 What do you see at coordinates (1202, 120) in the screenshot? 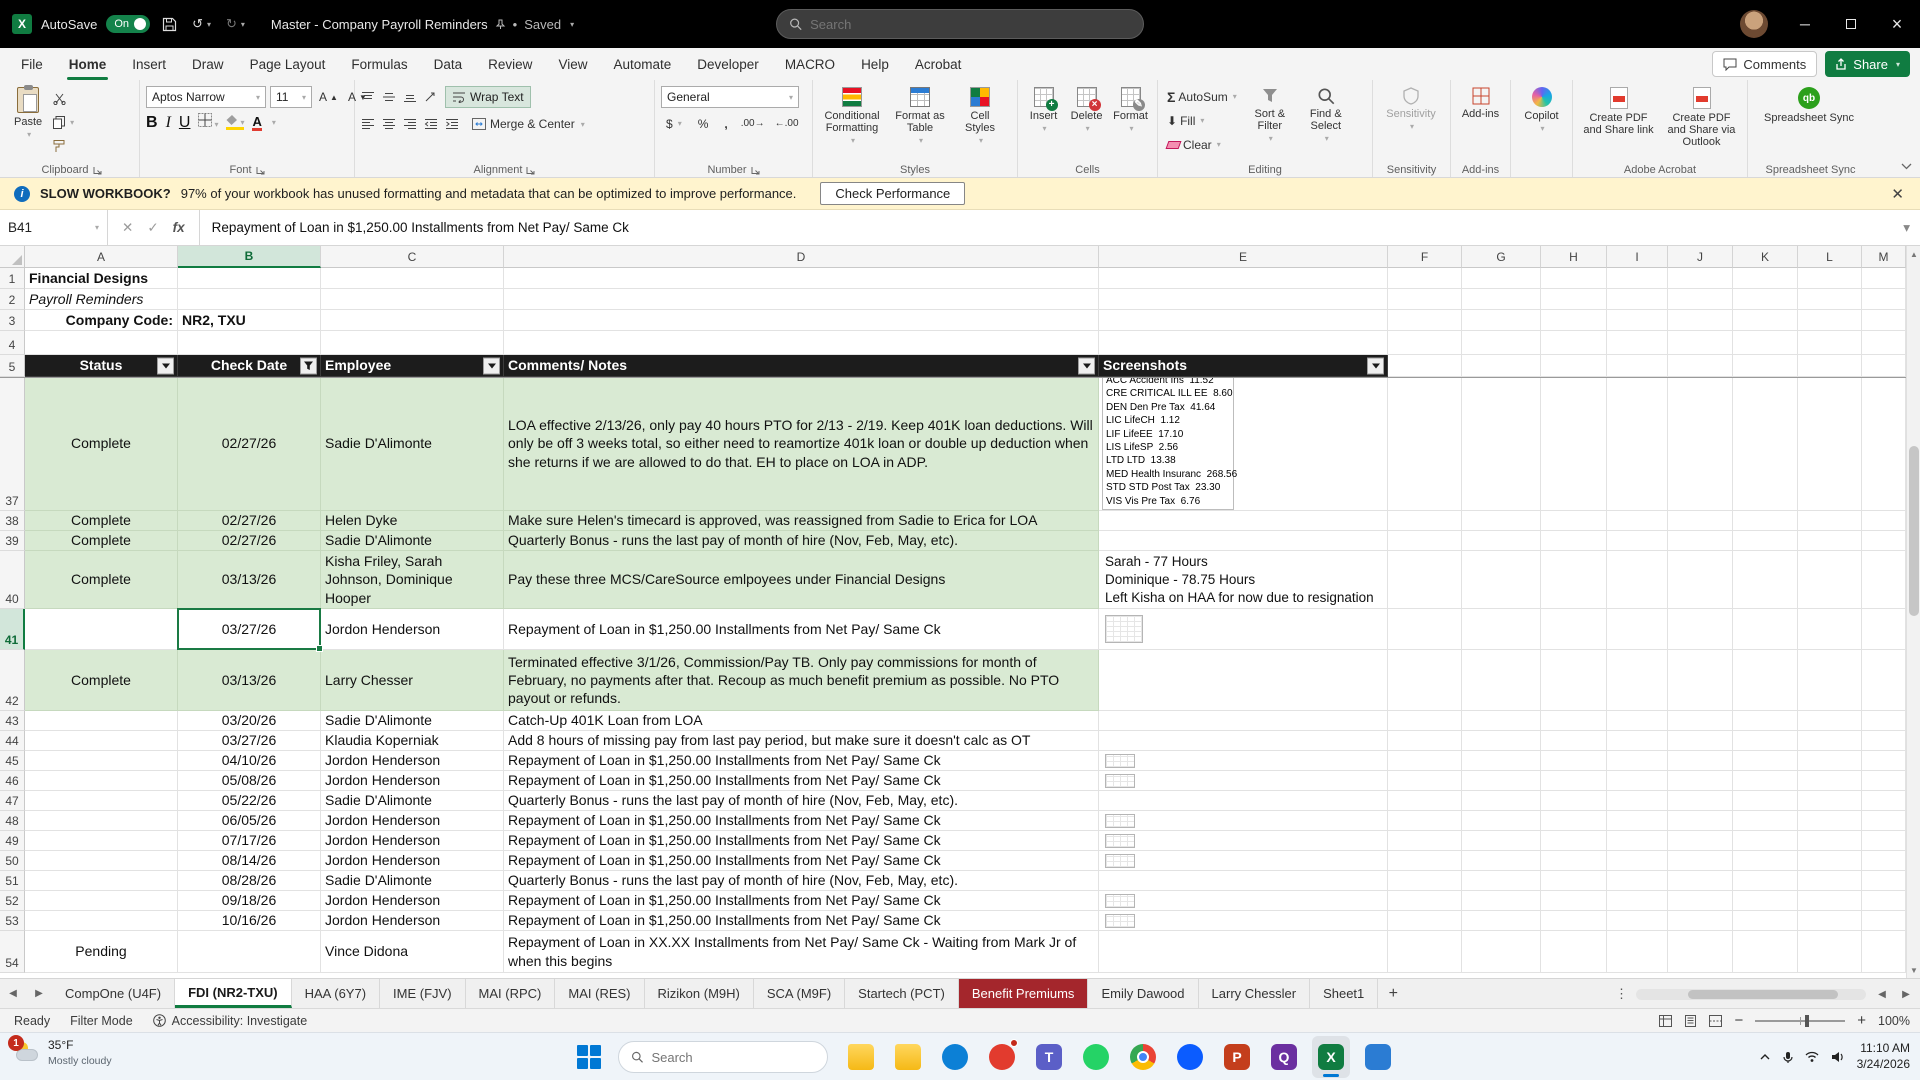
I see `fill-button: ⬇ Fill ▾` at bounding box center [1202, 120].